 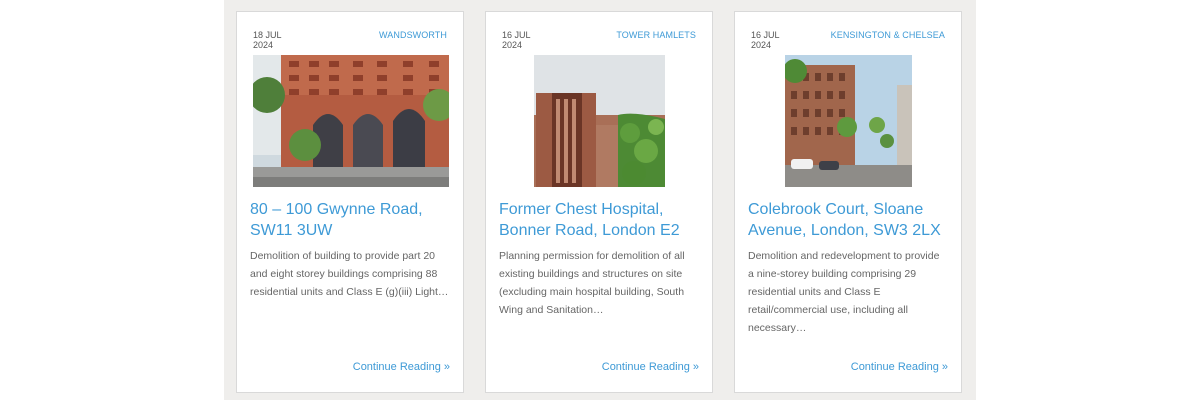 What do you see at coordinates (352, 220) in the screenshot?
I see `article-title: 80 – 100 Gwynne Road, SW11 3UW` at bounding box center [352, 220].